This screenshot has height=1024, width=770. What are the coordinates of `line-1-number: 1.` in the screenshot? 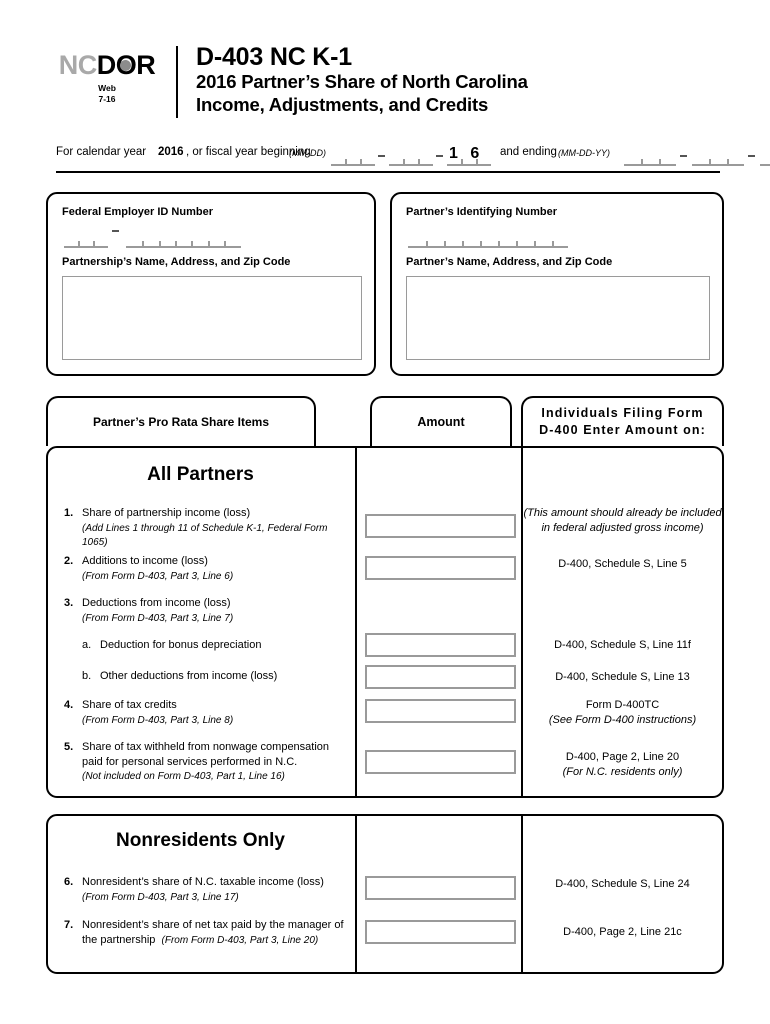 It's located at (69, 513).